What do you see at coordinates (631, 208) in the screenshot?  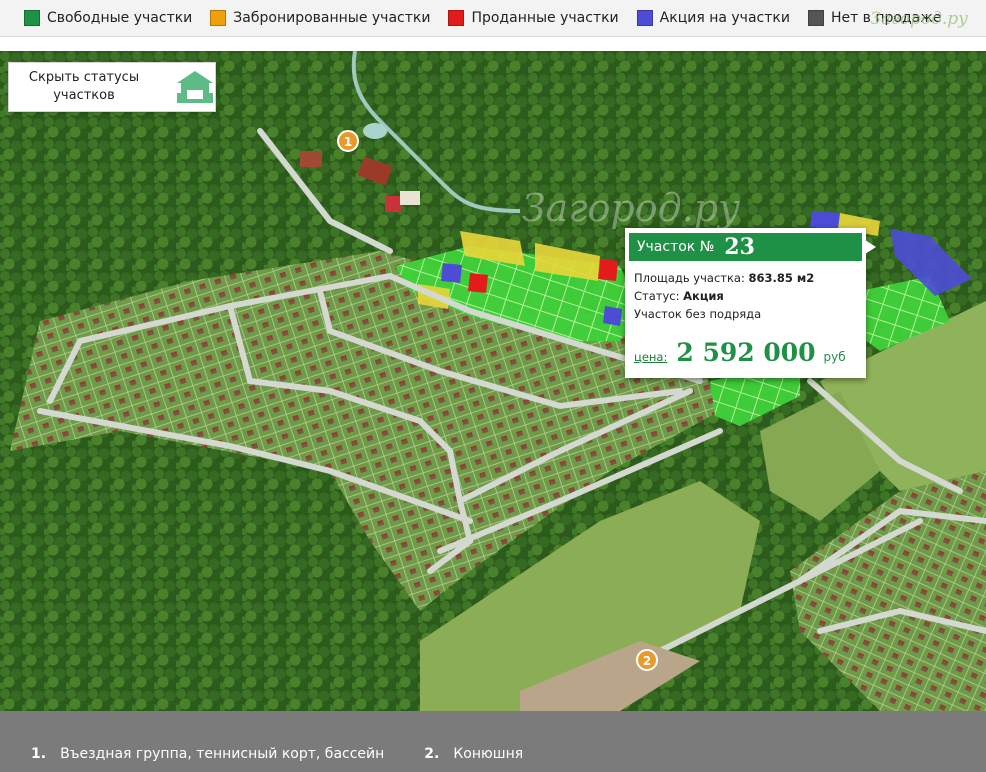 I see `map-watermark: Загород.ру` at bounding box center [631, 208].